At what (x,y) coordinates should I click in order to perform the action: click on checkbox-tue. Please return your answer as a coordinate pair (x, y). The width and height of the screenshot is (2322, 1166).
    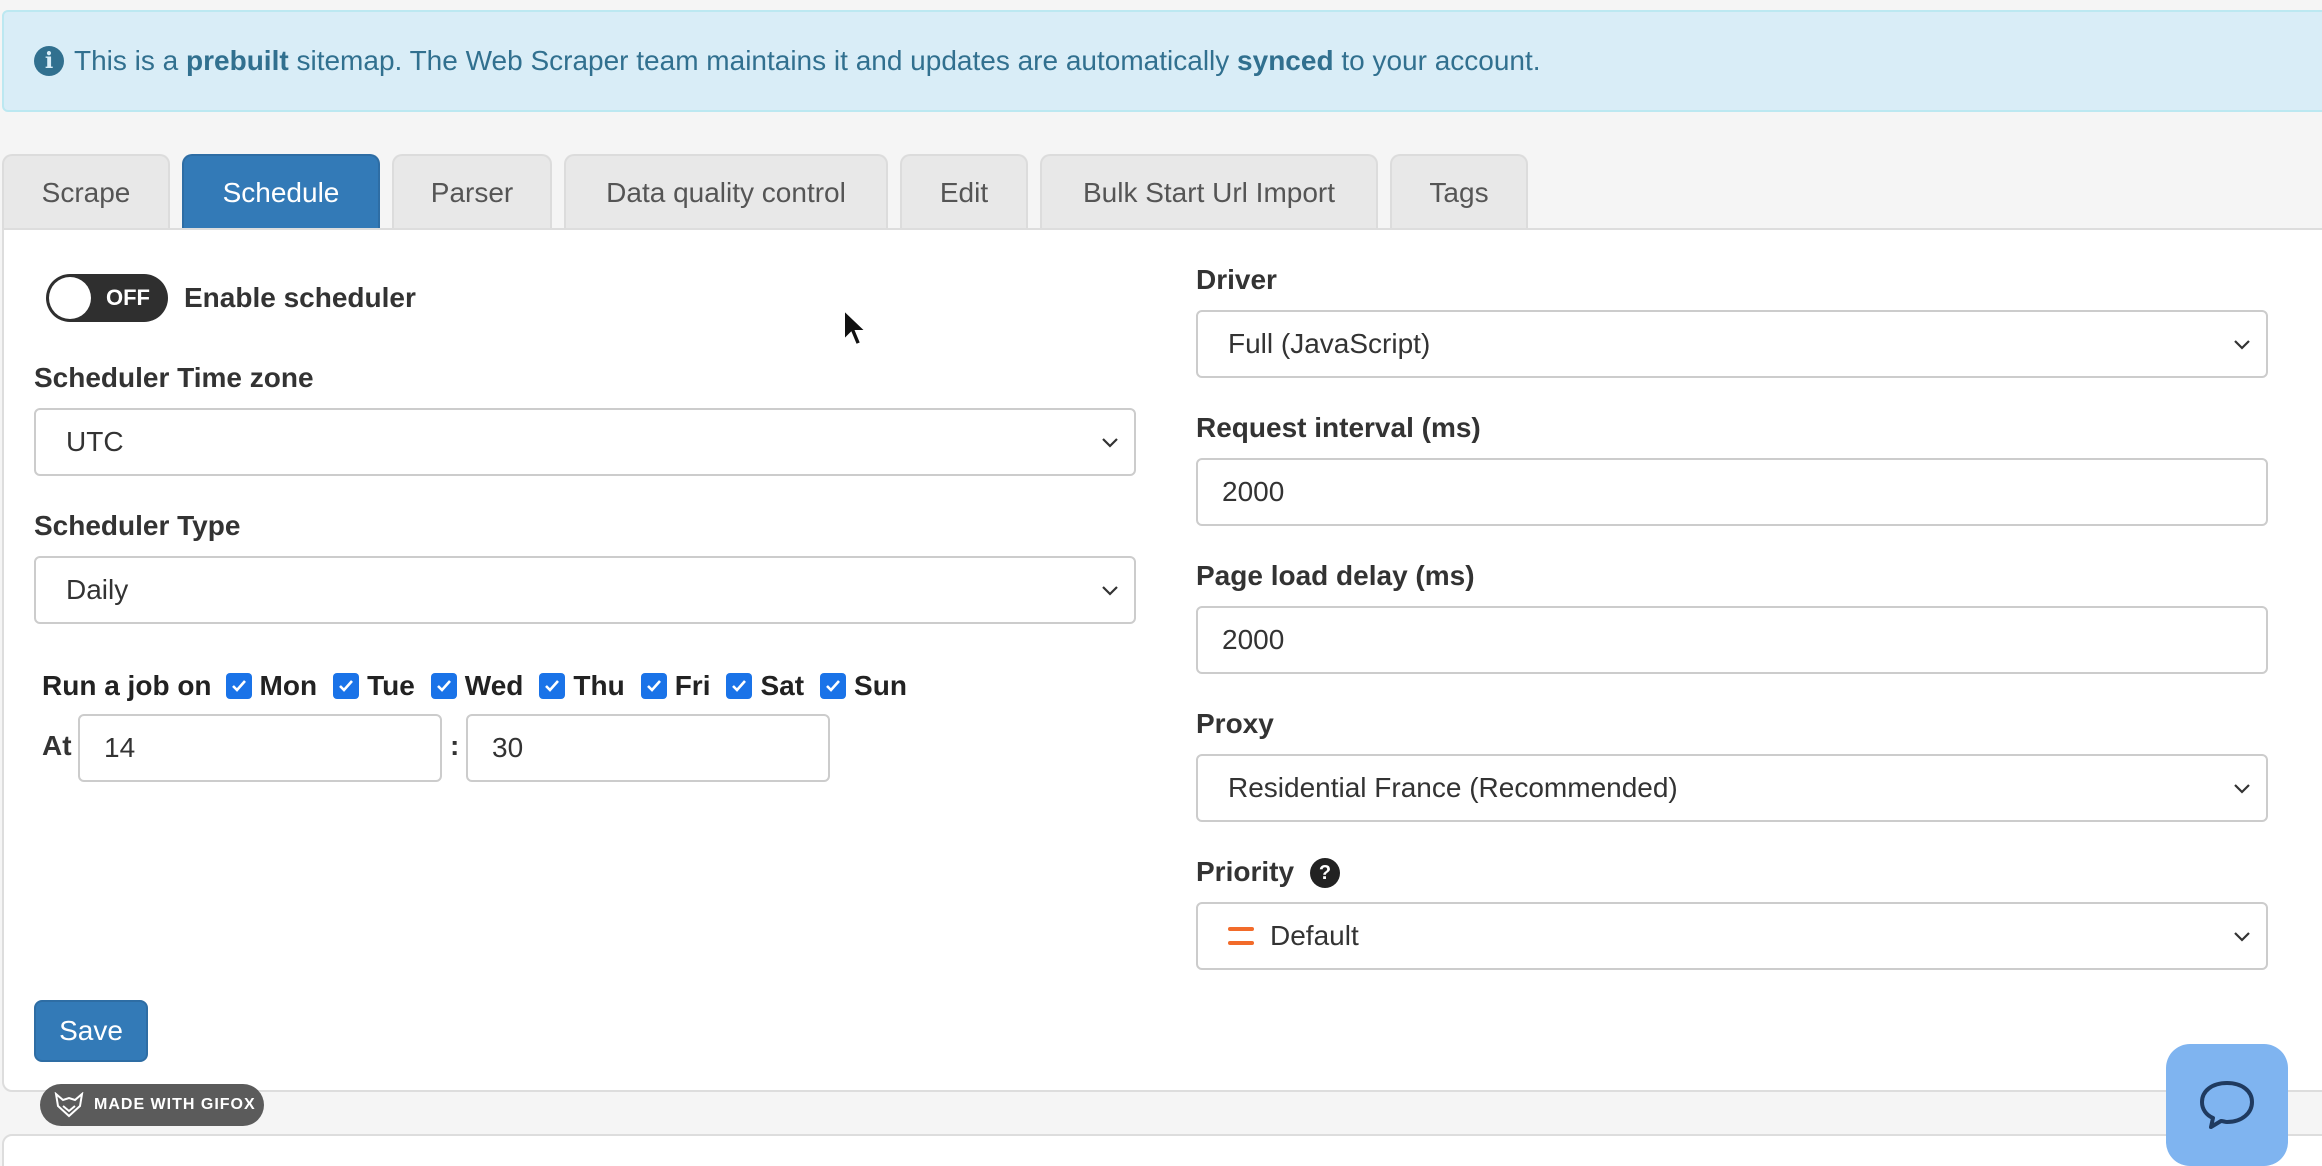
    Looking at the image, I should click on (346, 686).